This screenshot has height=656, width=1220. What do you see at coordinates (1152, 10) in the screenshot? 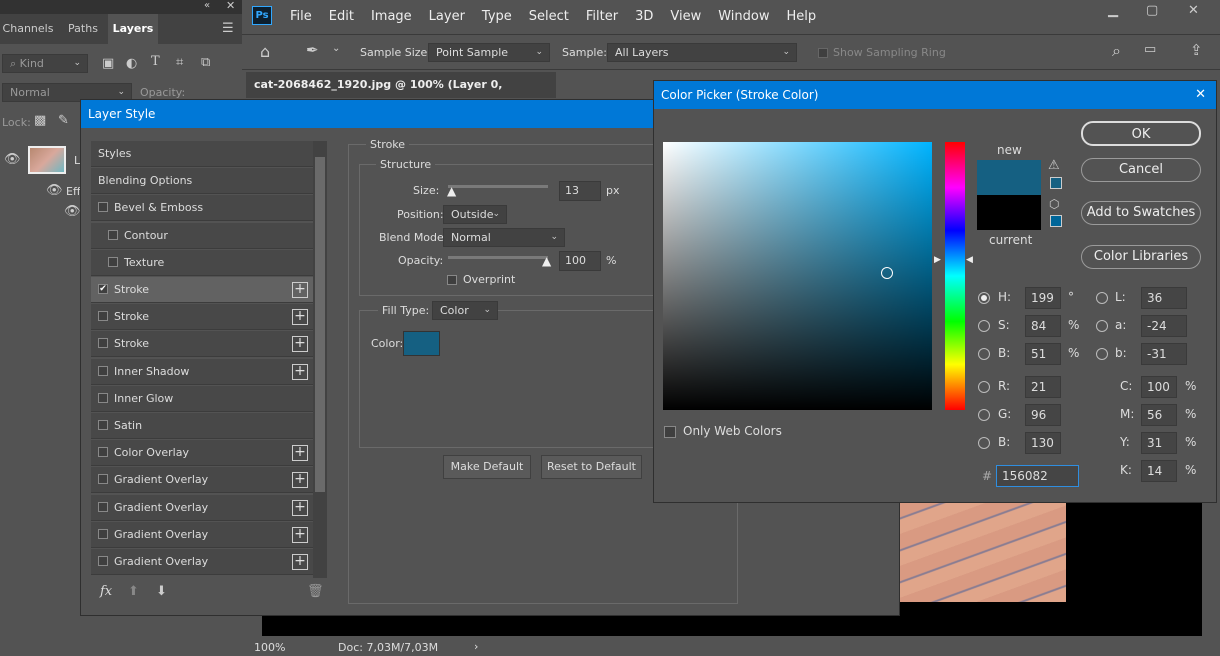
I see `maximize-icon: ▢` at bounding box center [1152, 10].